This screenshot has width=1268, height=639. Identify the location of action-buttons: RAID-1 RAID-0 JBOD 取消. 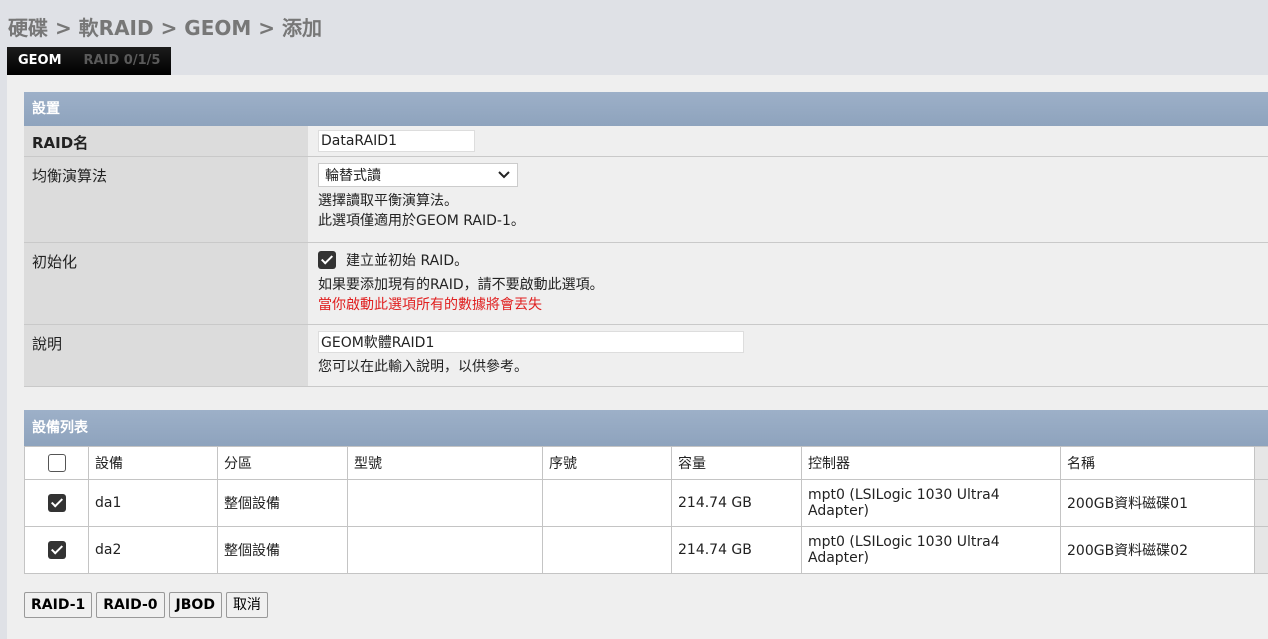
(146, 605).